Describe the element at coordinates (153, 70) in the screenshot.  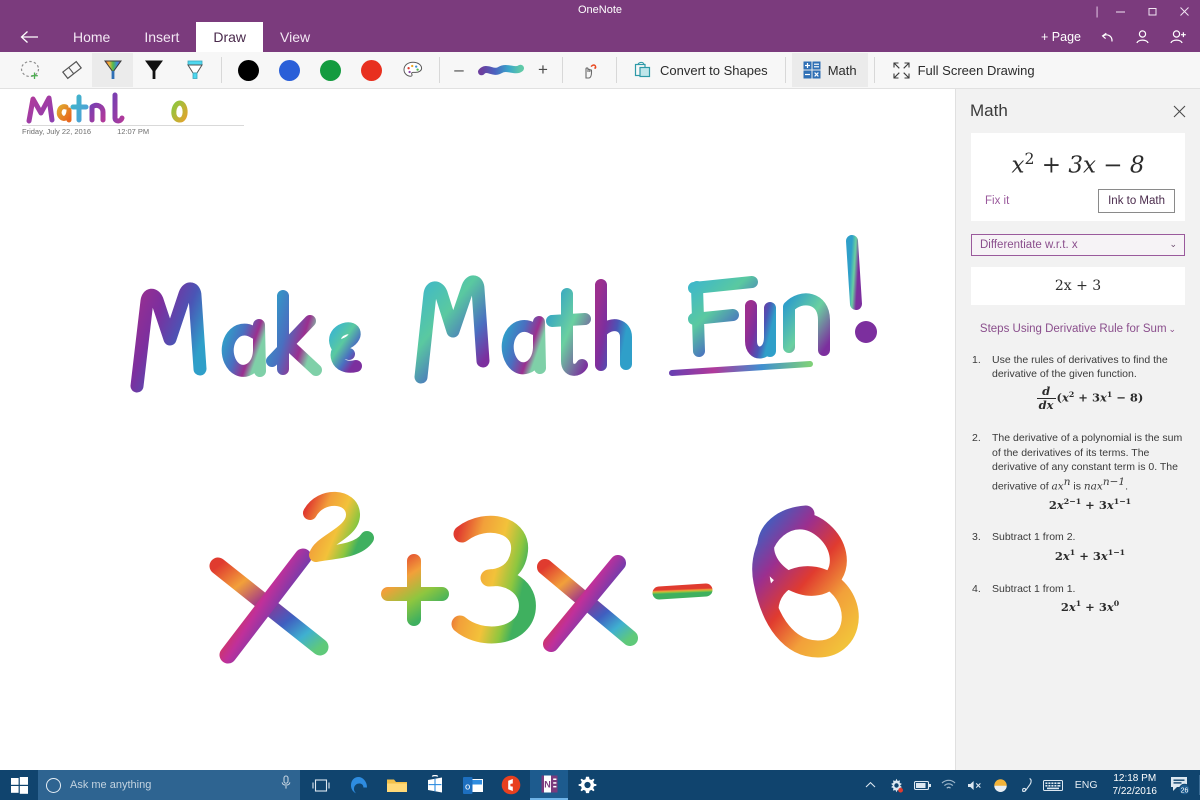
I see `black-pen-button` at that location.